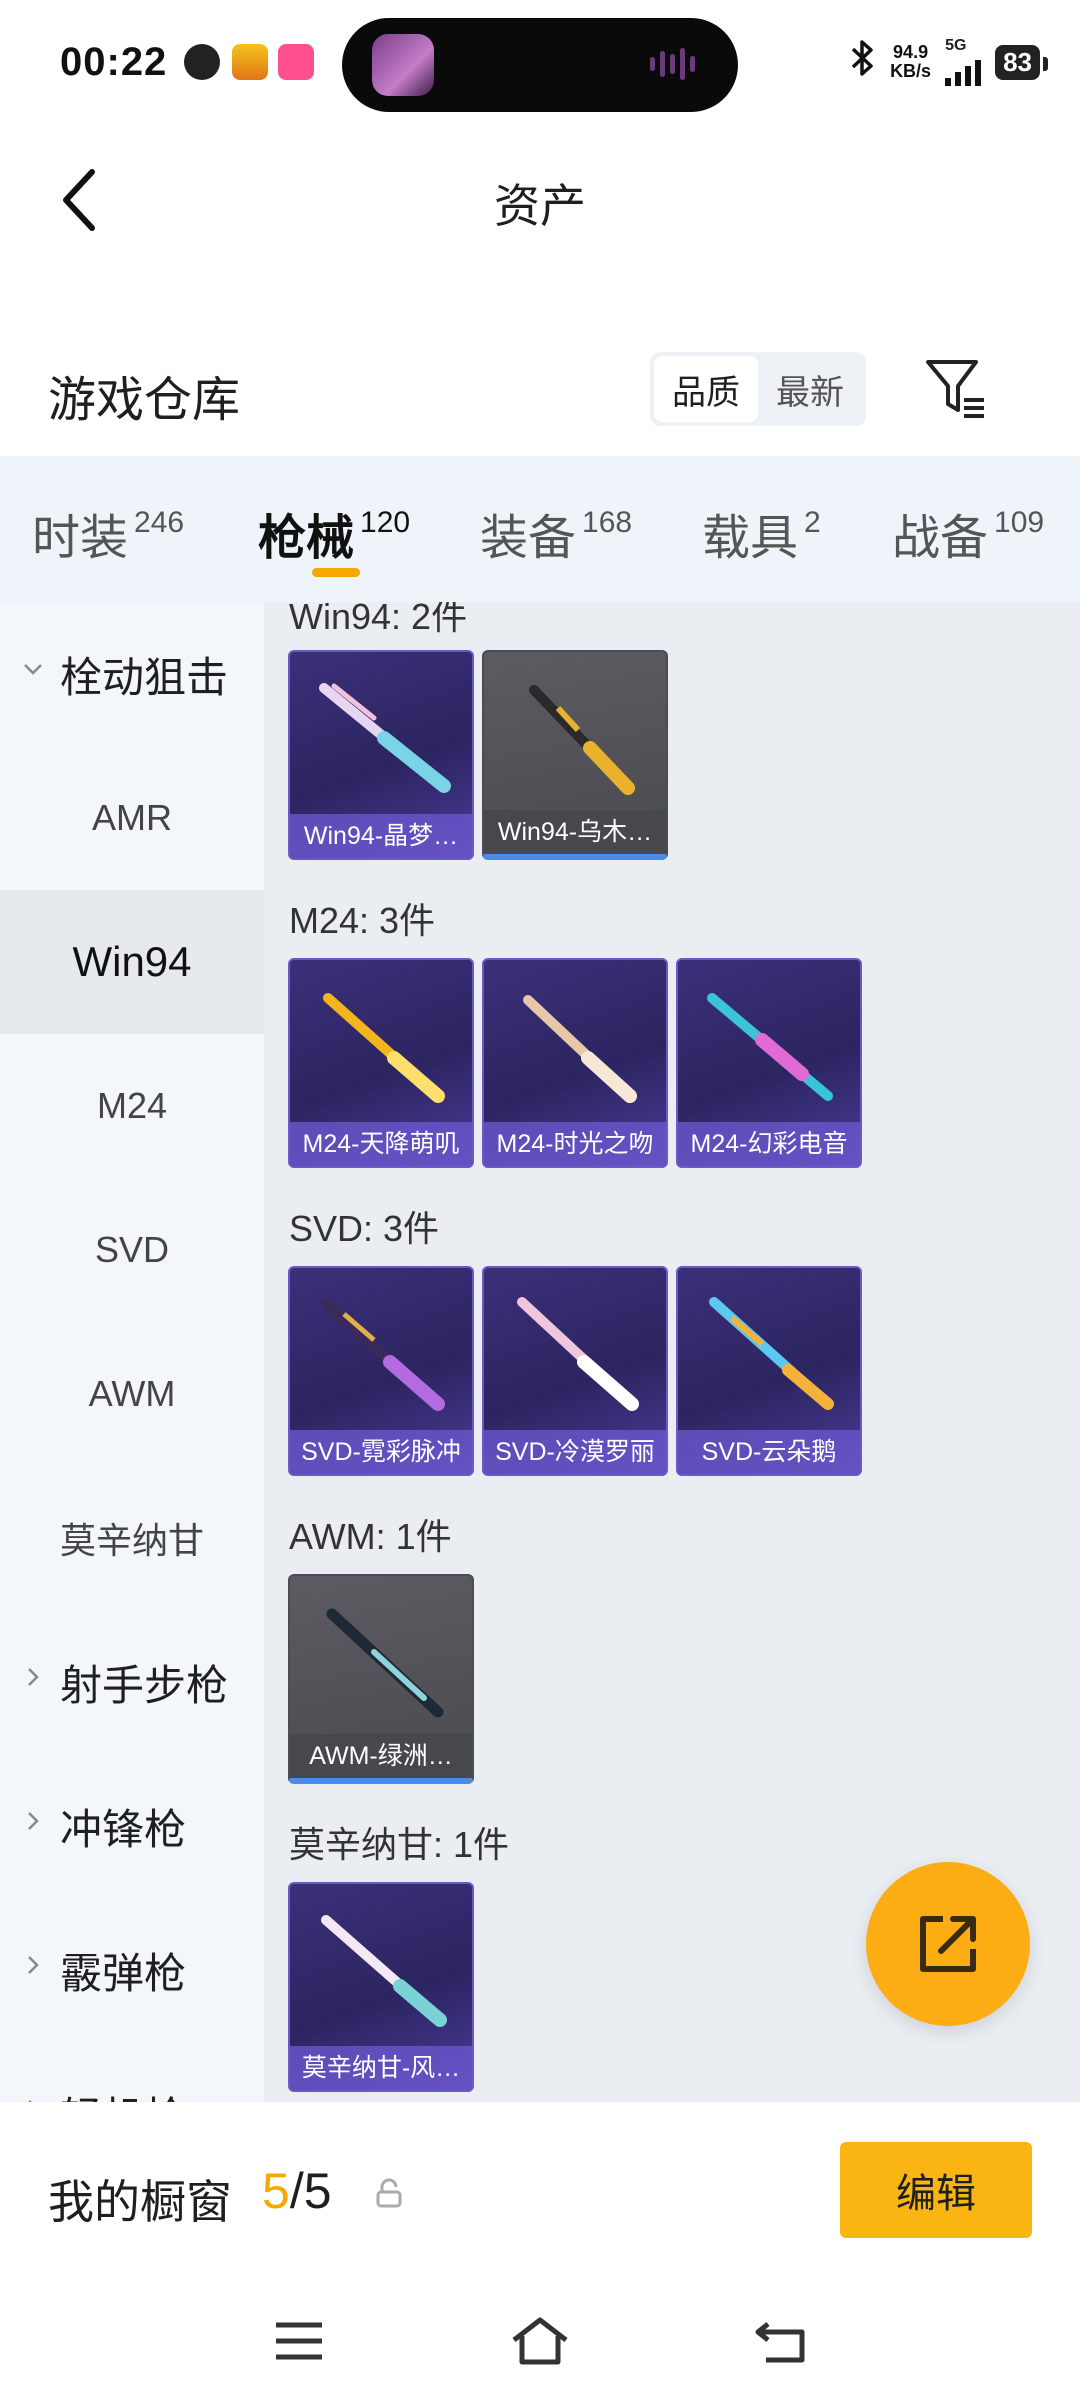  I want to click on sort-newest-option: 最新, so click(810, 389).